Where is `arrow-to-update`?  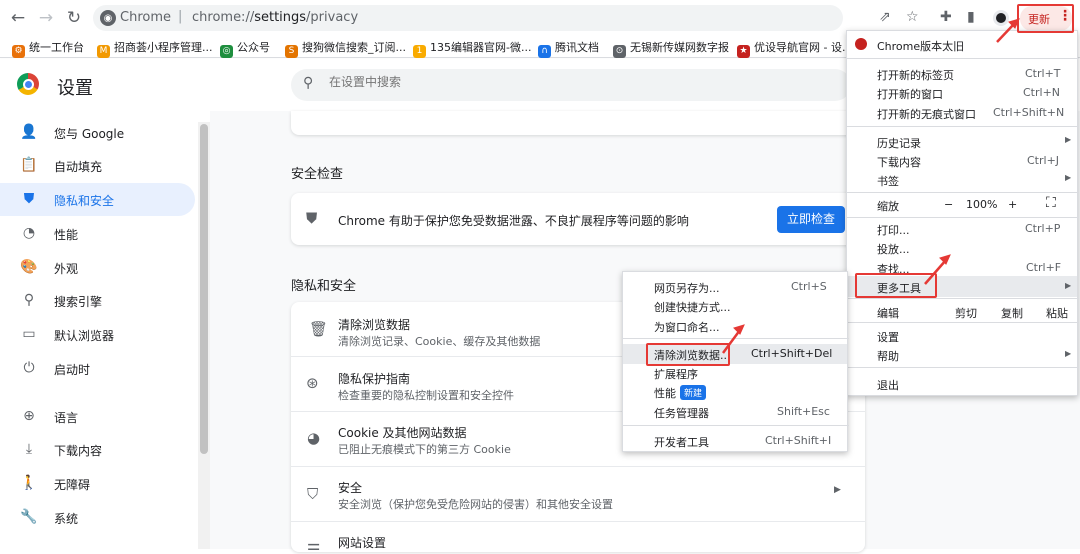 arrow-to-update is located at coordinates (1005, 33).